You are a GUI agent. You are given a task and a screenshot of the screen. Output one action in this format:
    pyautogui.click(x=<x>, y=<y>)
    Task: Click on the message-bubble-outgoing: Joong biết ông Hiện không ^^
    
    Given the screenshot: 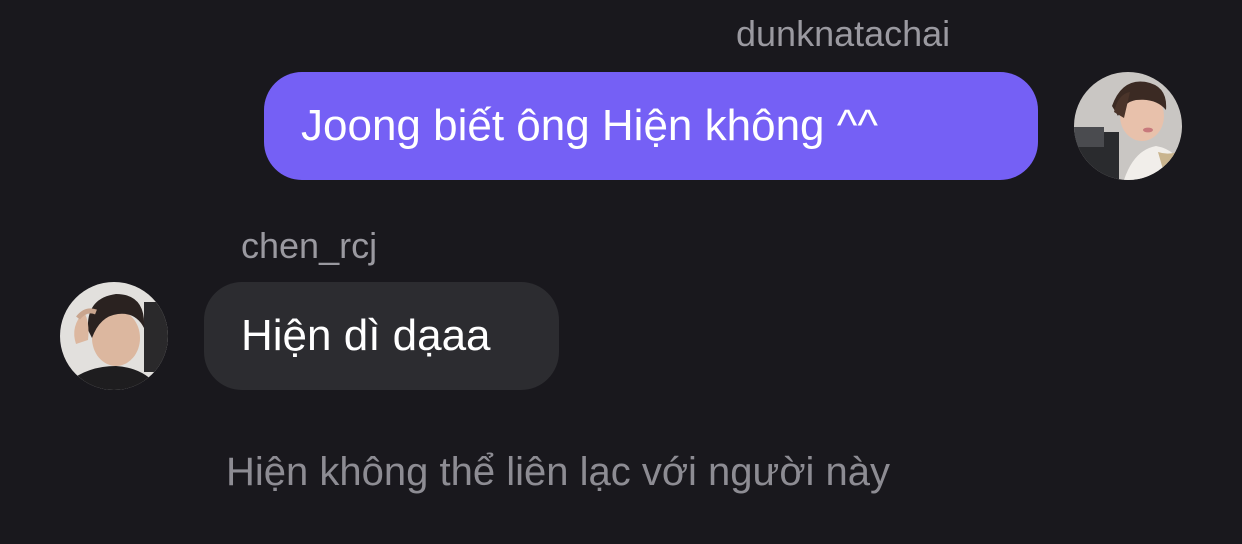 What is the action you would take?
    pyautogui.click(x=651, y=126)
    